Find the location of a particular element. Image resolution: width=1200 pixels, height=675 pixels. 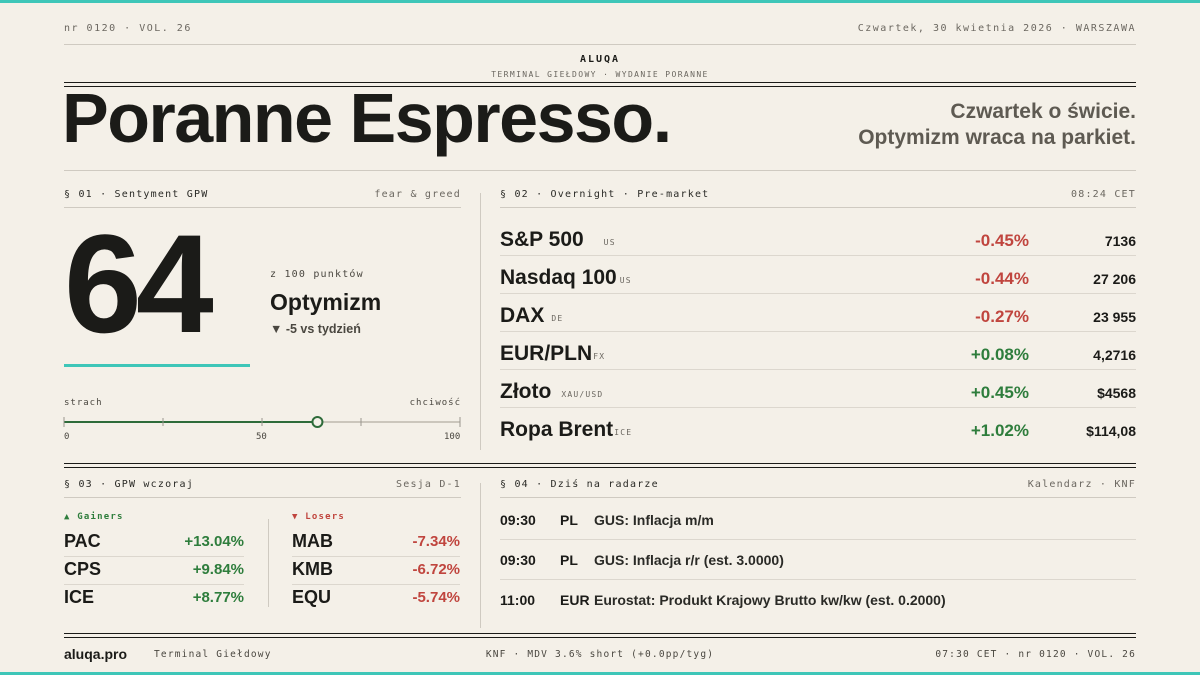

ticker-change: -5.74% is located at coordinates (436, 597).